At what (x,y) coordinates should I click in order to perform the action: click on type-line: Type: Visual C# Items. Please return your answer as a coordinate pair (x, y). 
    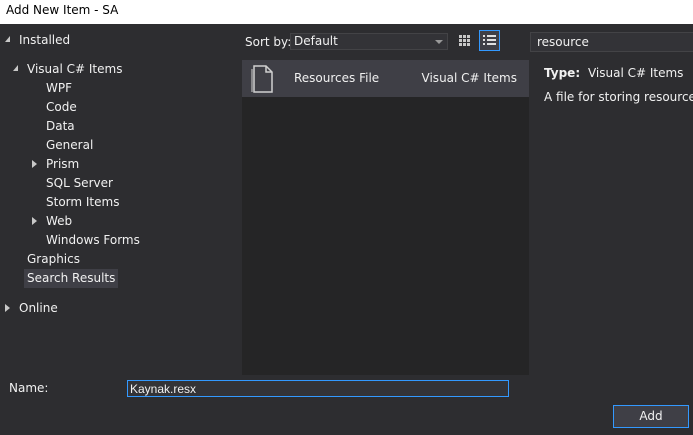
    Looking at the image, I should click on (613, 73).